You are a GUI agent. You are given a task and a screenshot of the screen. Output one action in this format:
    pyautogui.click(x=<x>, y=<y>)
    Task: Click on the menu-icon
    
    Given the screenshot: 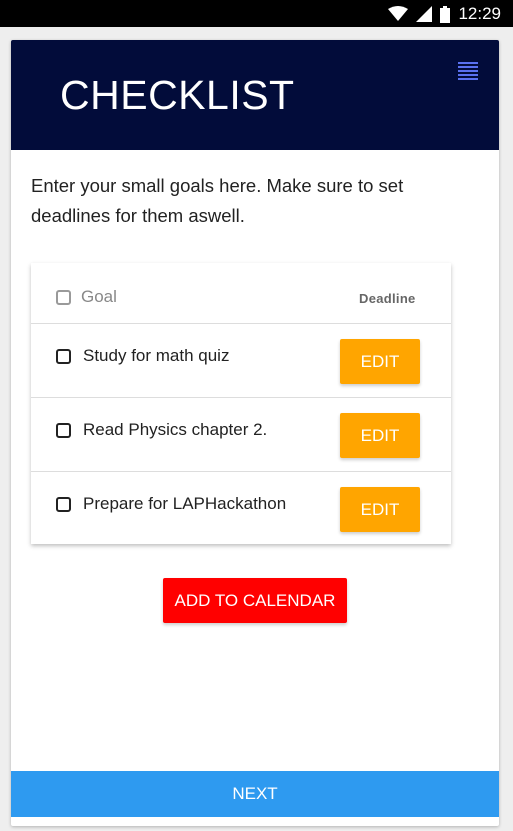 What is the action you would take?
    pyautogui.click(x=468, y=71)
    